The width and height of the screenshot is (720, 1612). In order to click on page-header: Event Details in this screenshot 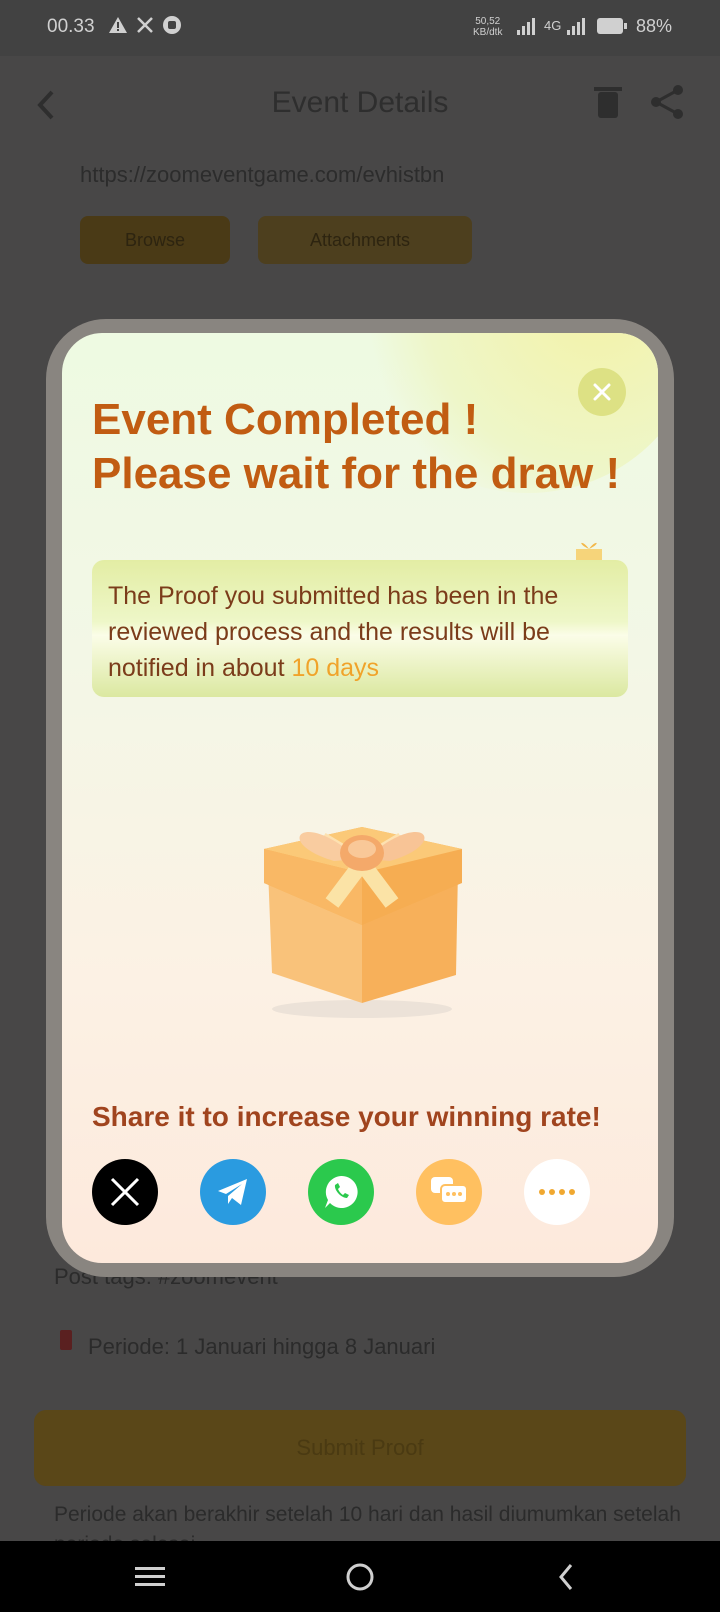, I will do `click(360, 102)`.